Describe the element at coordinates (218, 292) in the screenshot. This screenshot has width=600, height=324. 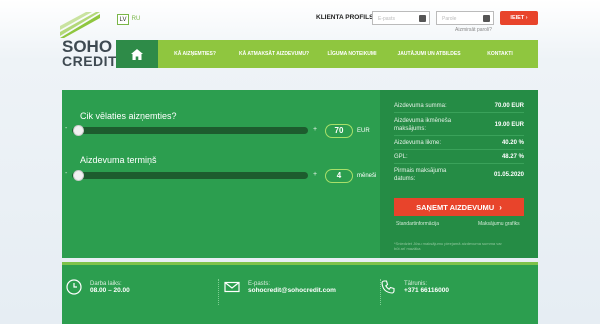
I see `footer-separator` at that location.